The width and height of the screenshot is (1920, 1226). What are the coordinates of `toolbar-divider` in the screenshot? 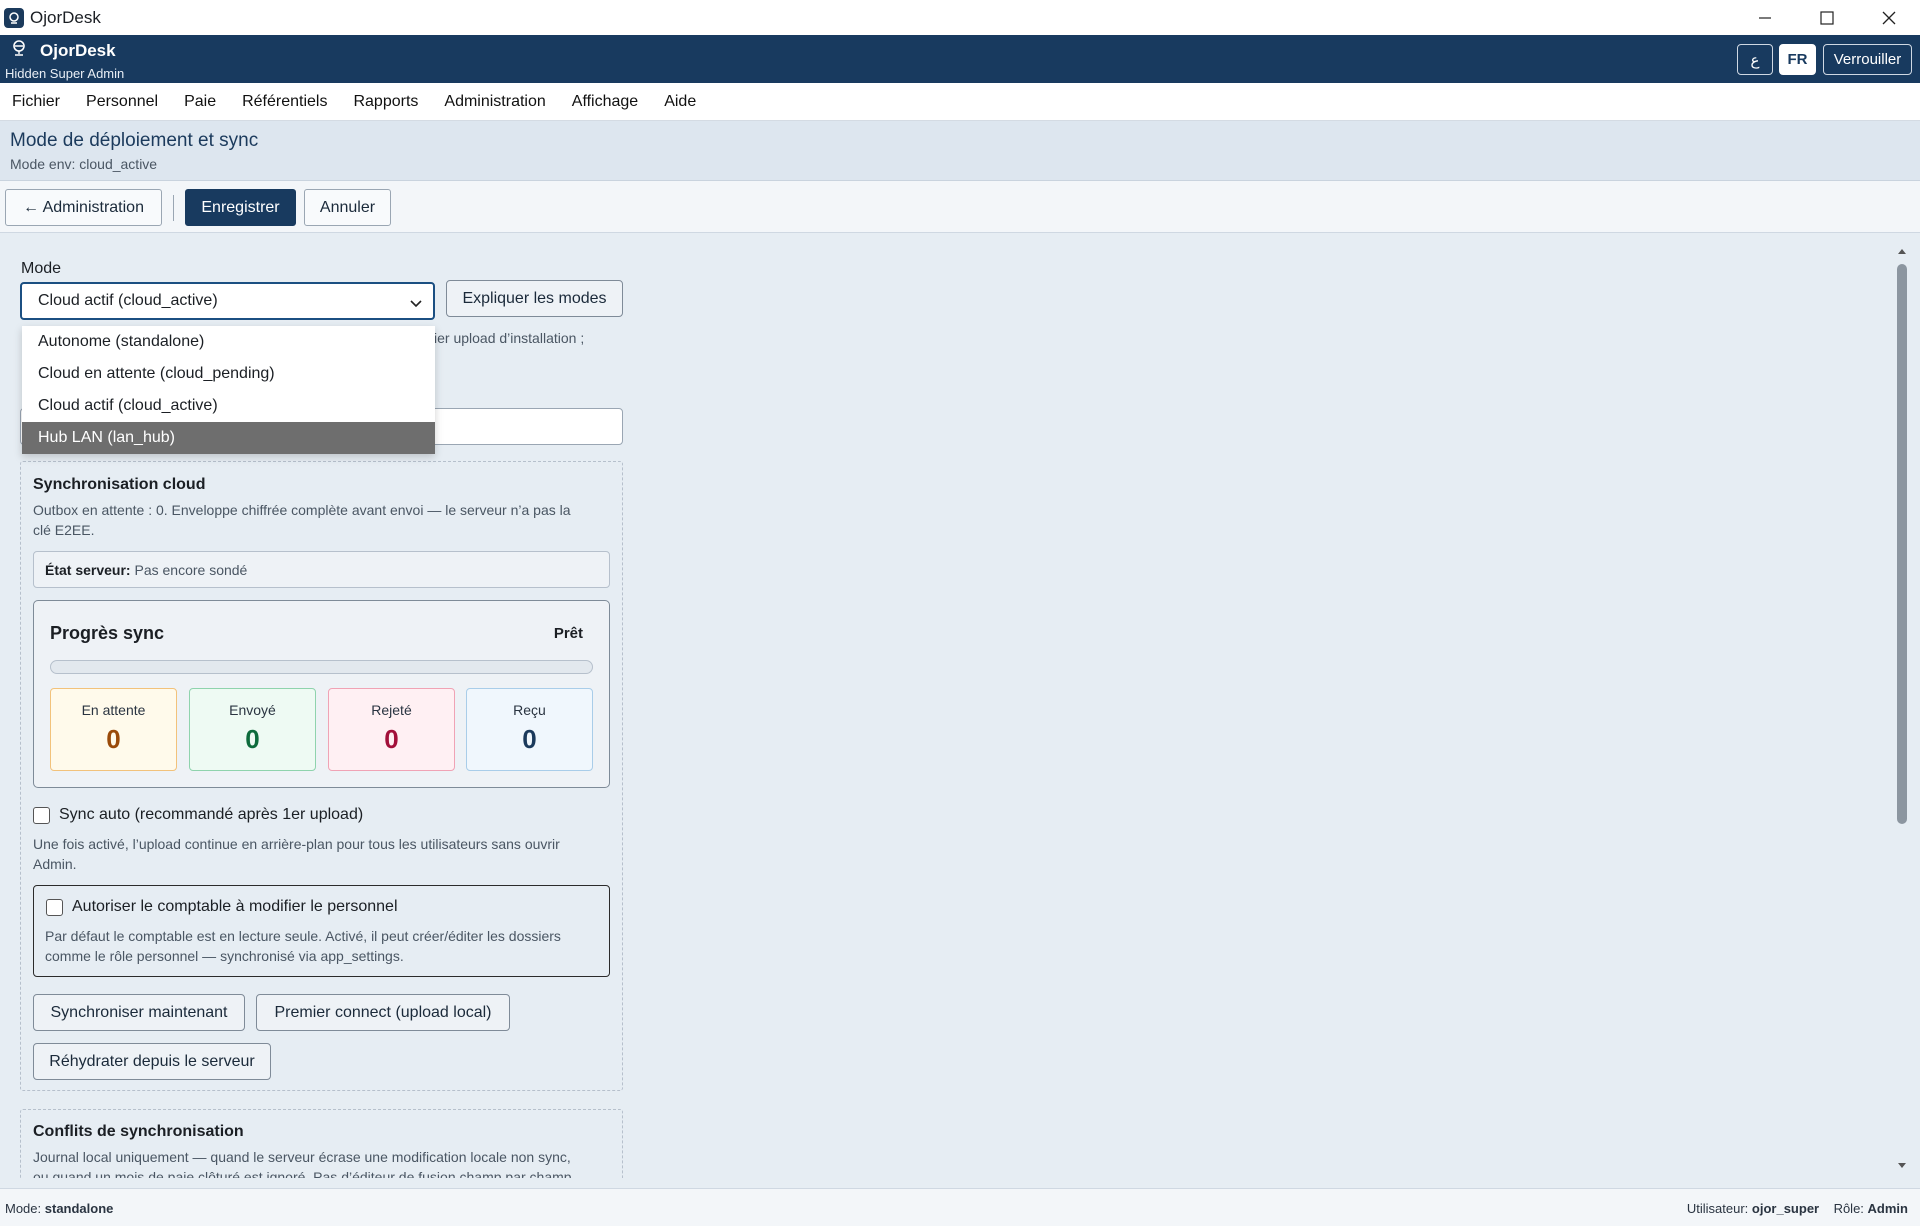 It's located at (173, 208).